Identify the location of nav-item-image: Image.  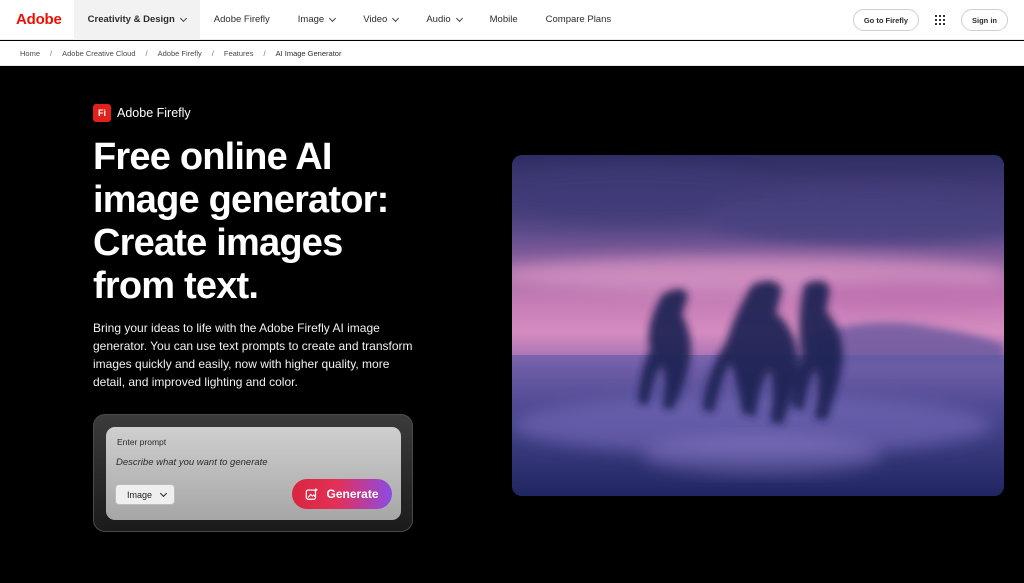
(316, 20).